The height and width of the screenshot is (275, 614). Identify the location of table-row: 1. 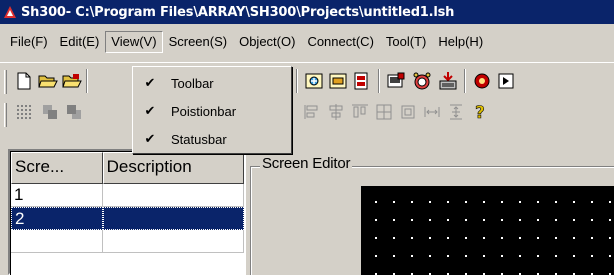
(127, 195).